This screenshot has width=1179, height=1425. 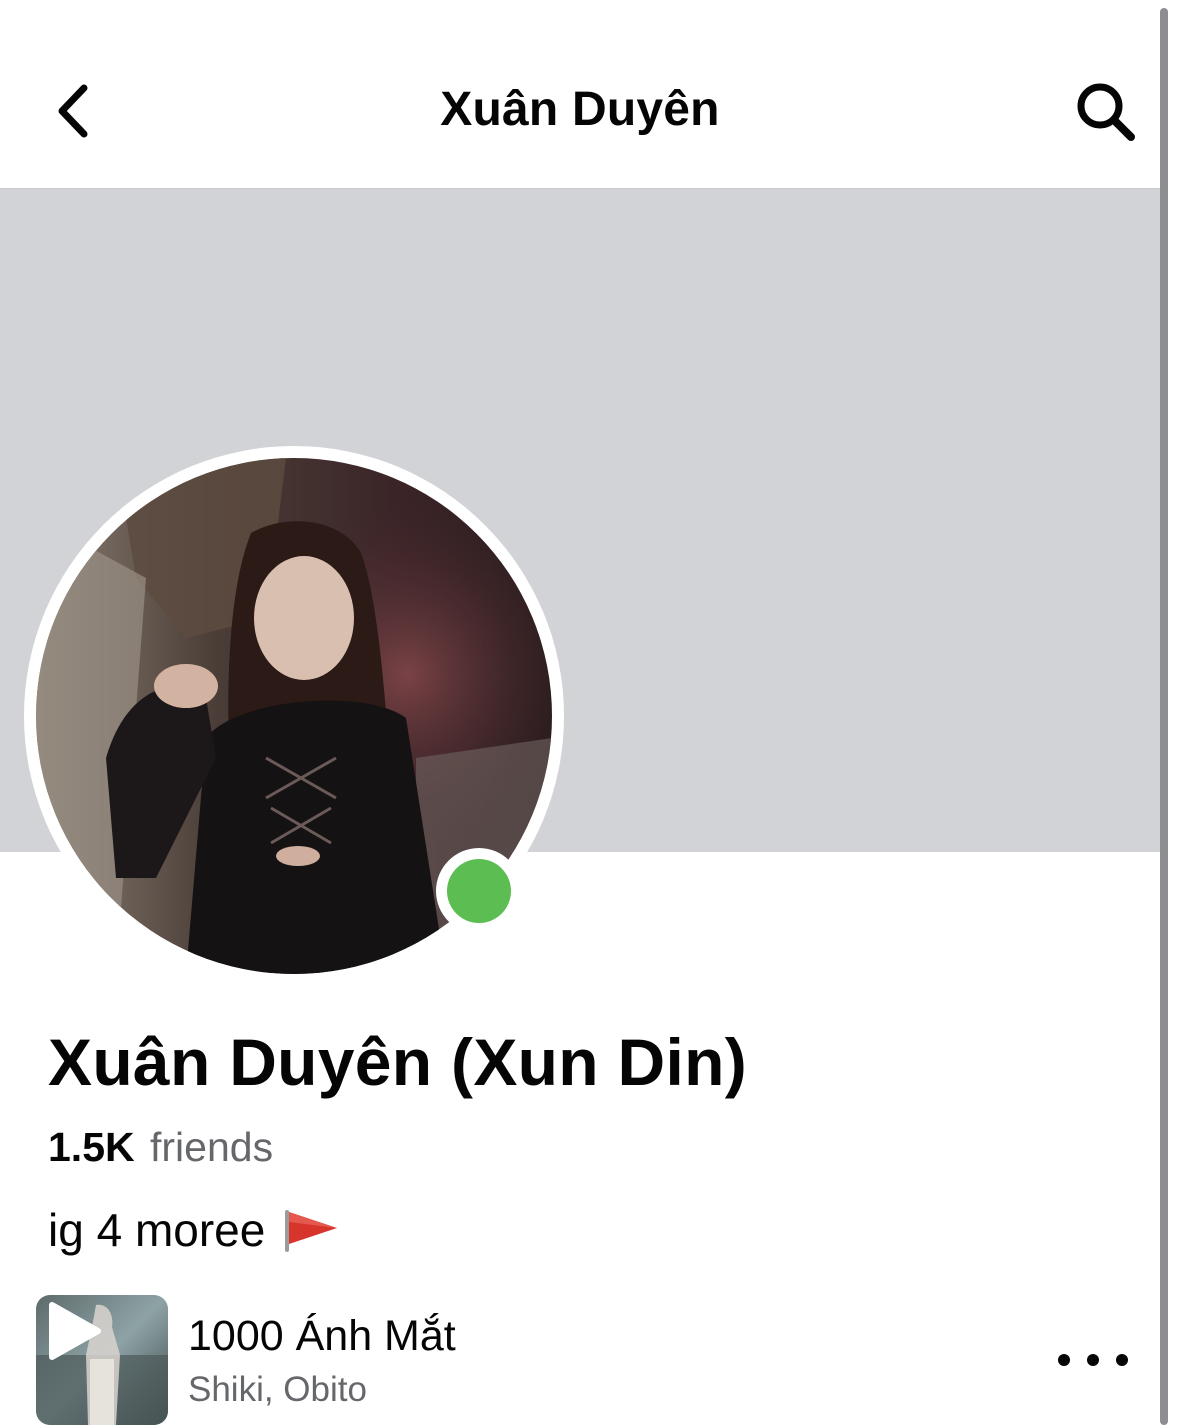 What do you see at coordinates (311, 1231) in the screenshot?
I see `red-flag-icon` at bounding box center [311, 1231].